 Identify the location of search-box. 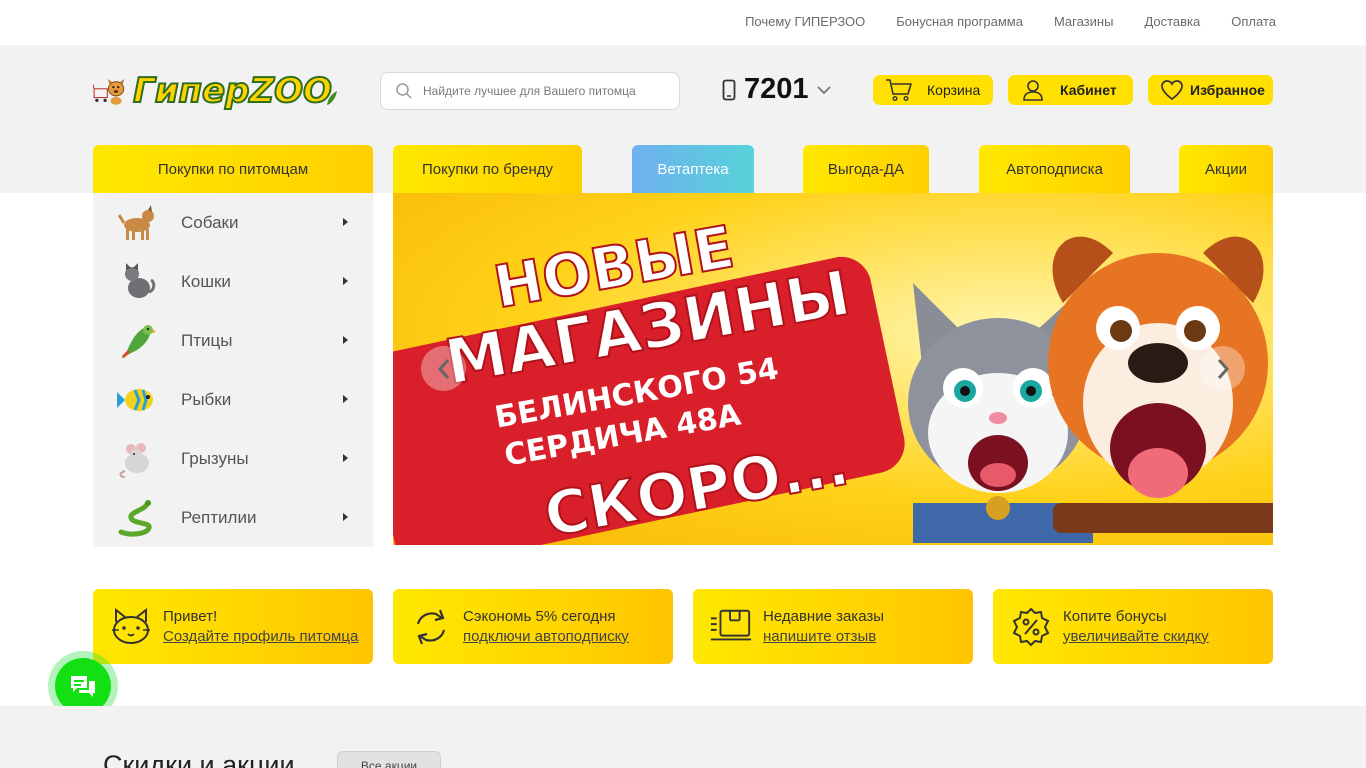
(530, 91).